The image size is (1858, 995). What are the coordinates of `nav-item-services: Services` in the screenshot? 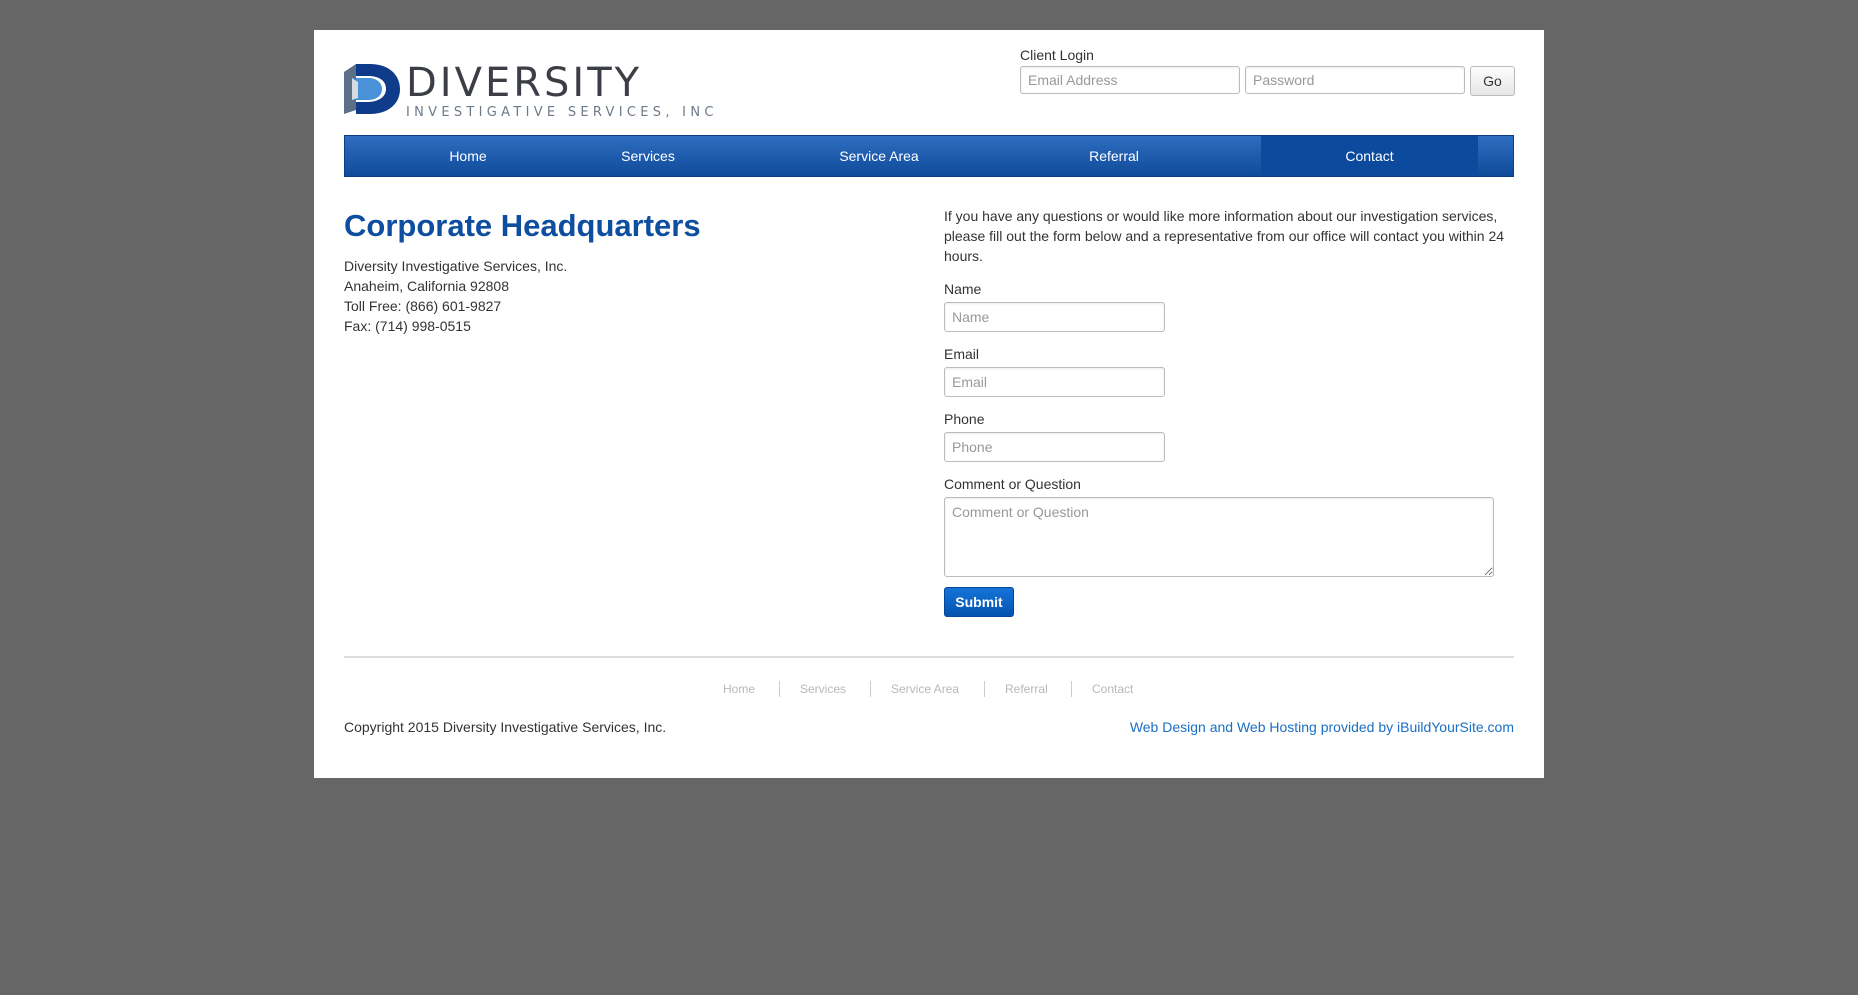 It's located at (648, 156).